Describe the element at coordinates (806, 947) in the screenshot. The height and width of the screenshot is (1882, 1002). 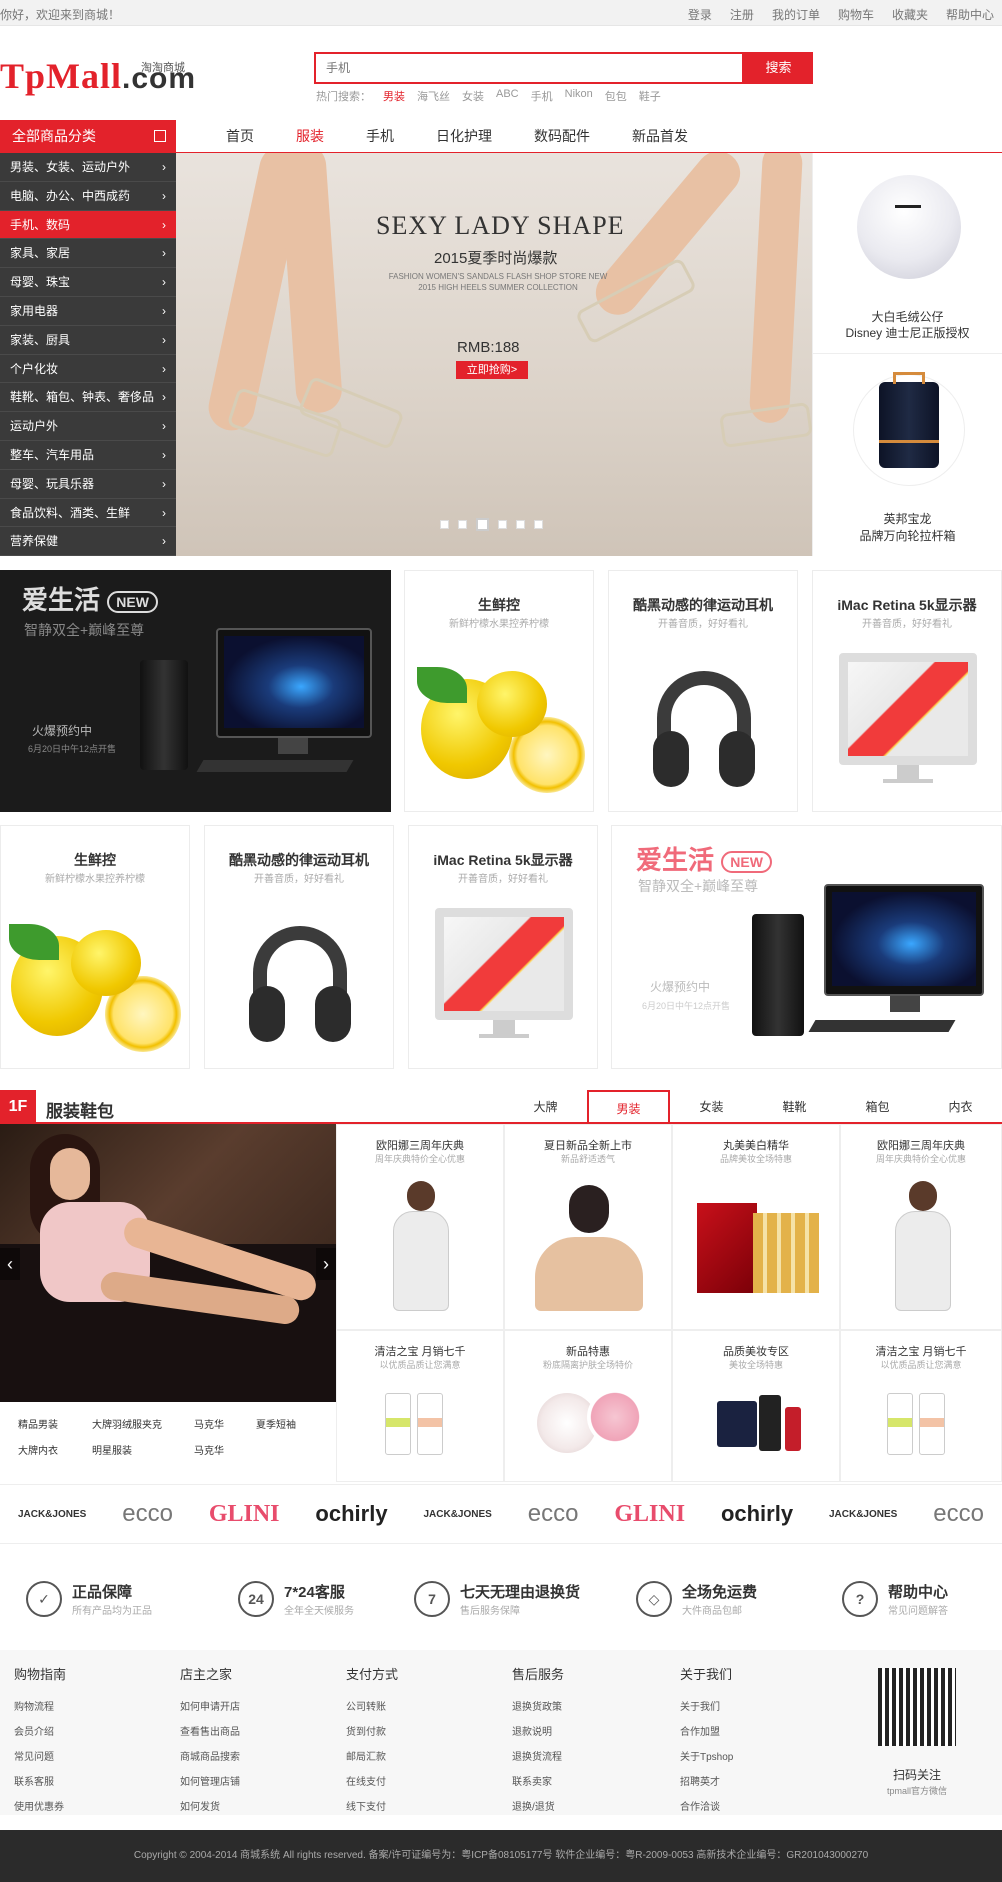
I see `feature-card: 爱生活 NEW 智静双全+巅峰至尊 火爆预约中 6月20日中午12点开售` at that location.